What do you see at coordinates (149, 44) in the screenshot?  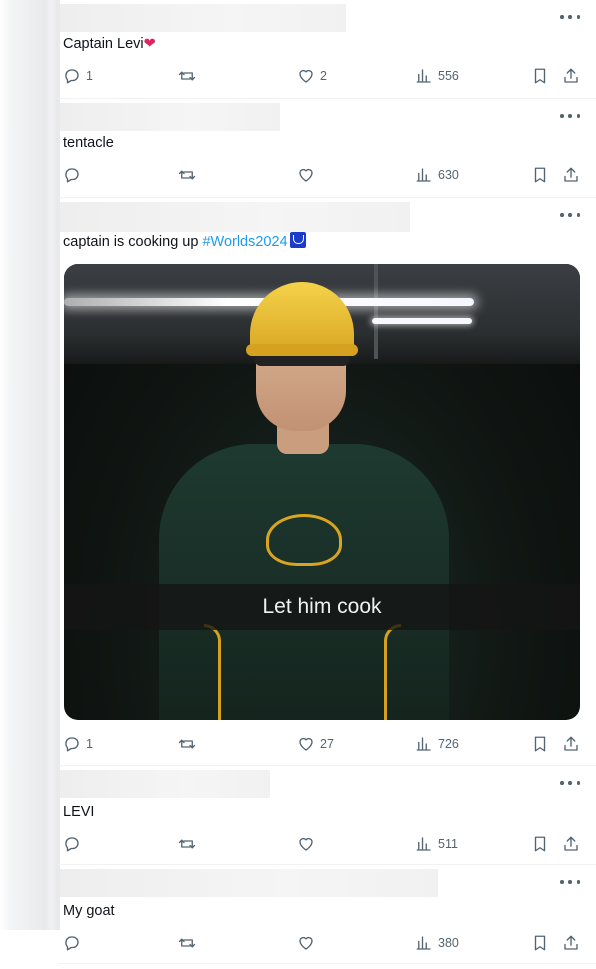 I see `heart-emoji: ❤` at bounding box center [149, 44].